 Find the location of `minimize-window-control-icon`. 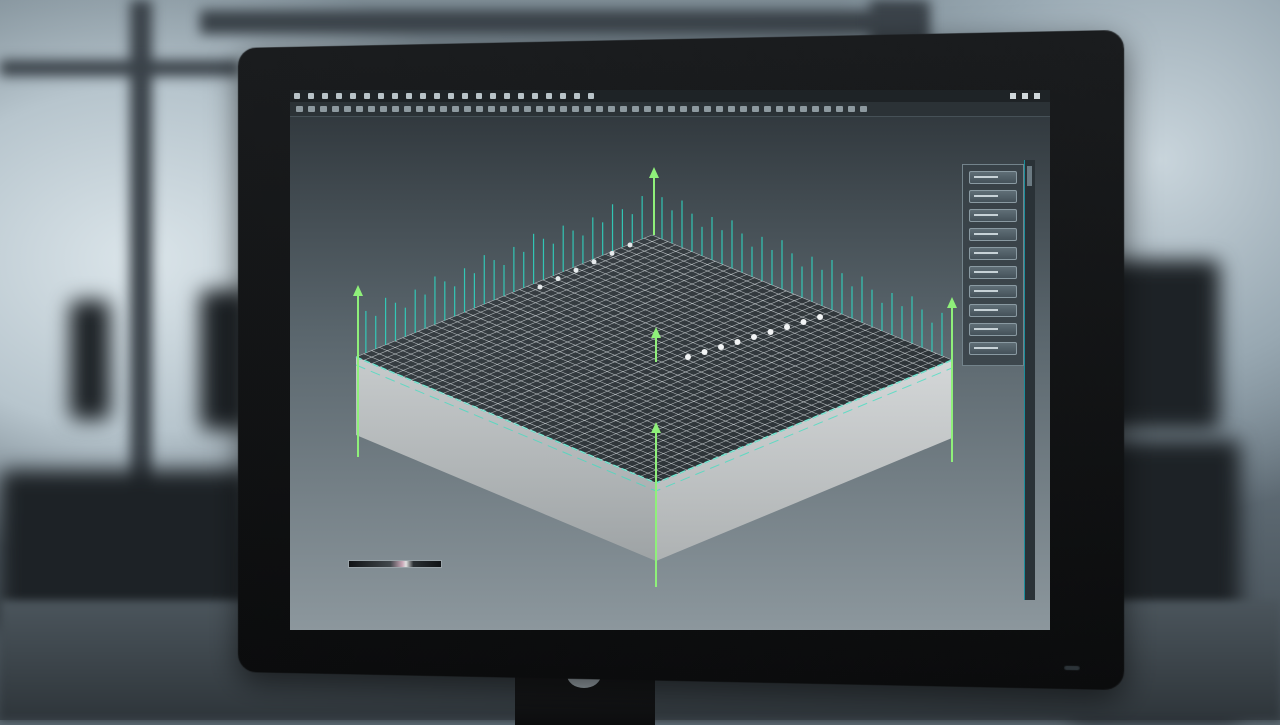

minimize-window-control-icon is located at coordinates (1013, 96).